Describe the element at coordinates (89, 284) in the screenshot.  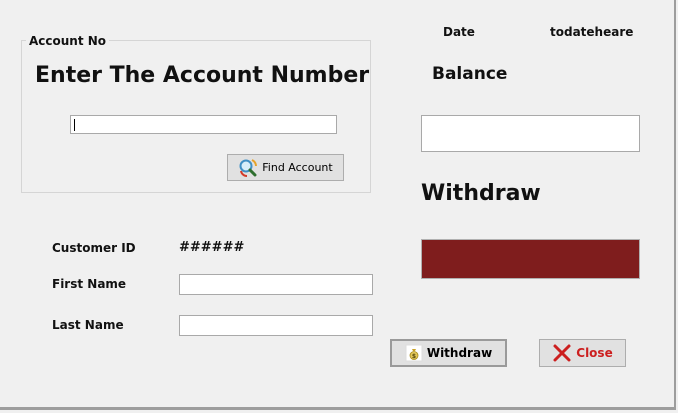
I see `first-name-label: First Name` at that location.